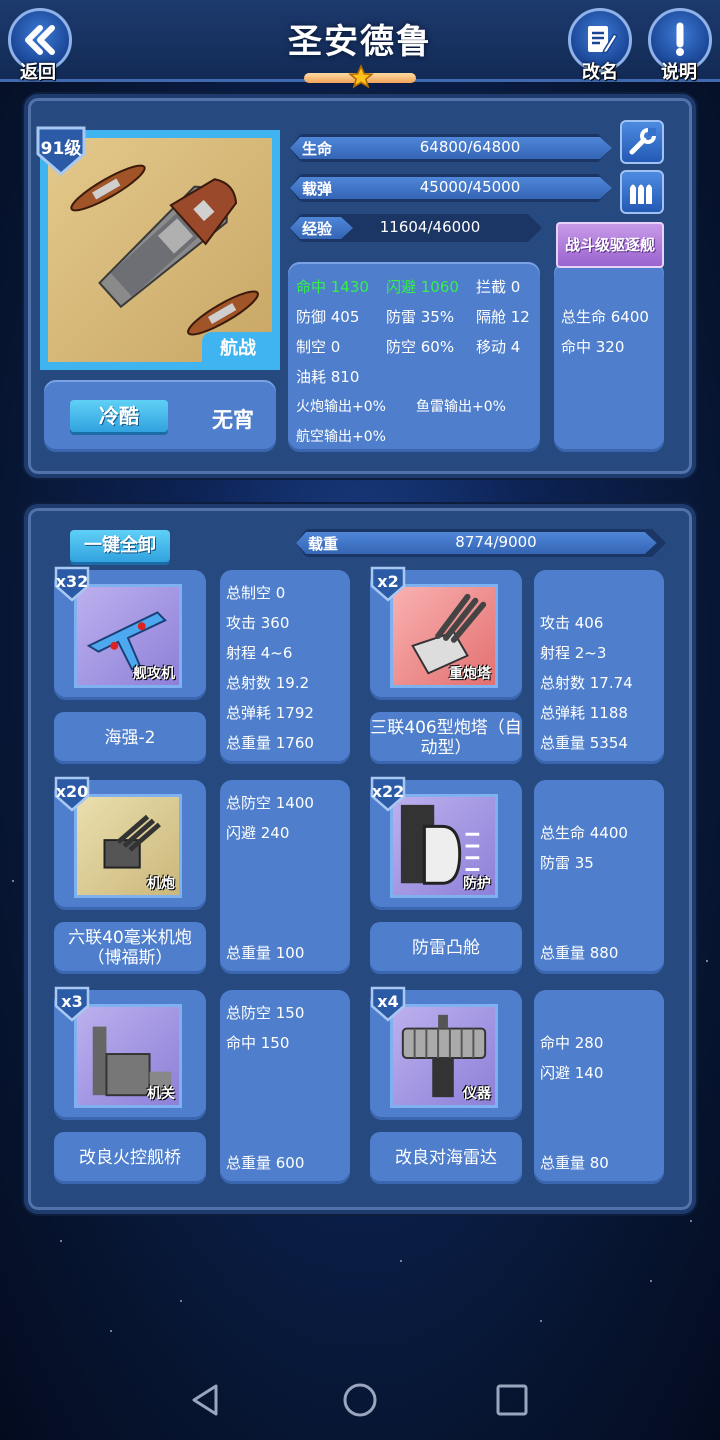  I want to click on equip-name-4: 防雷凸舱, so click(446, 948).